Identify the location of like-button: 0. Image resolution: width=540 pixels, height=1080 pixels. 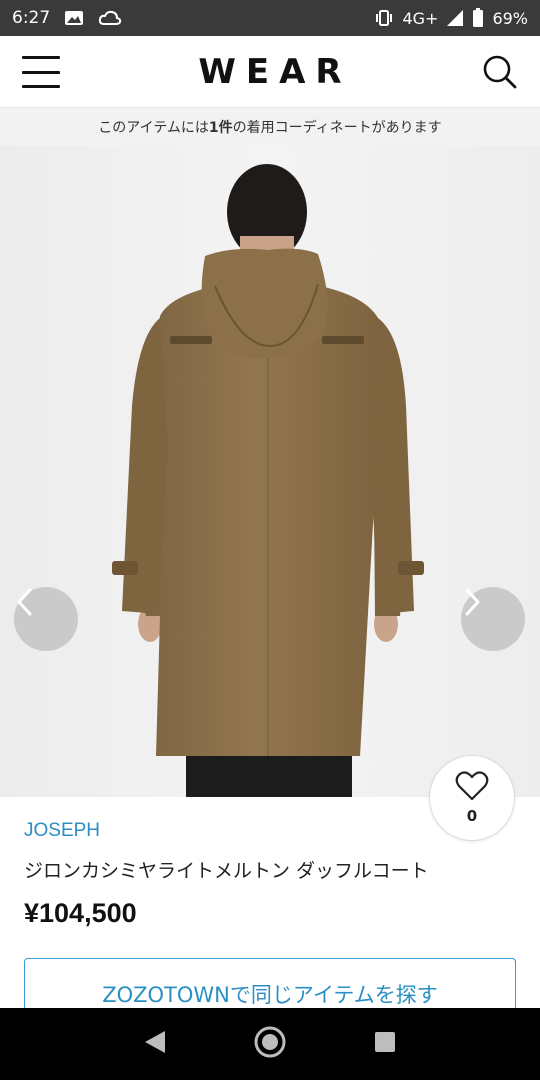
(472, 798).